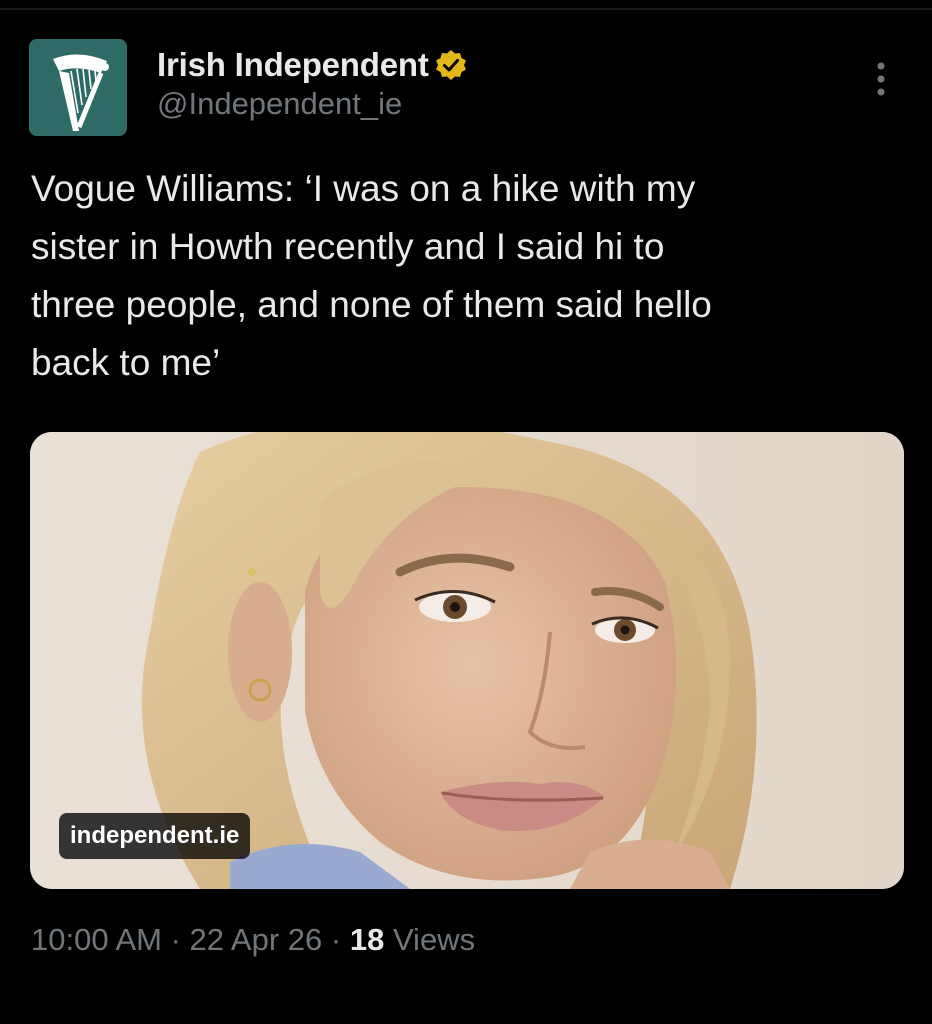 This screenshot has height=1024, width=932. Describe the element at coordinates (279, 104) in the screenshot. I see `account-handle: @Independent_ie` at that location.